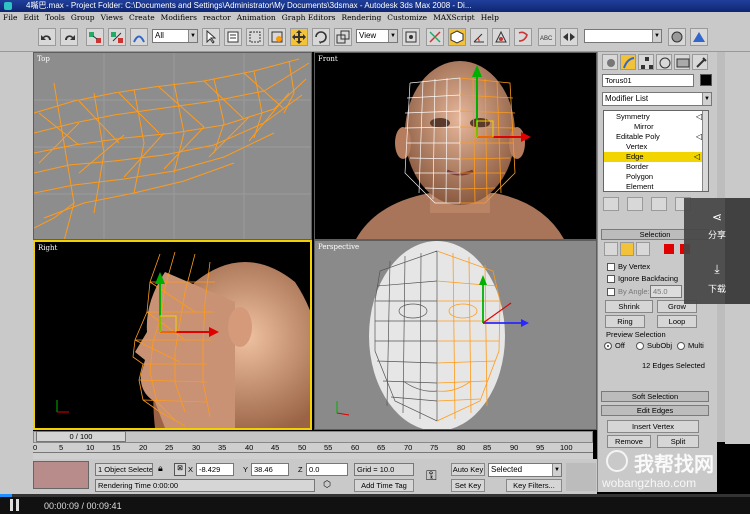 This screenshot has height=514, width=750. Describe the element at coordinates (628, 62) in the screenshot. I see `modify-tab-icon` at that location.